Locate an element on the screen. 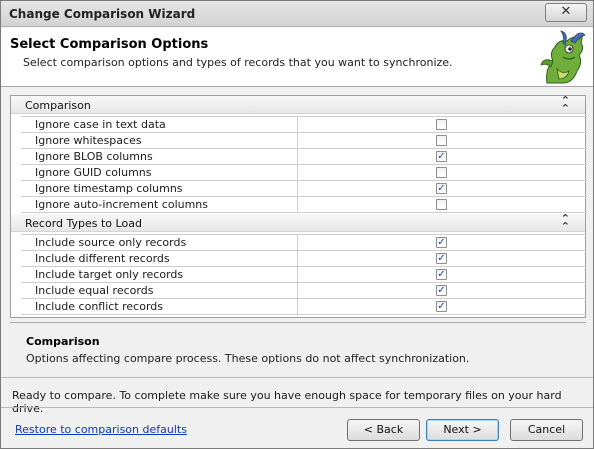 The height and width of the screenshot is (449, 594). option-row: Include equal records ✓ is located at coordinates (304, 291).